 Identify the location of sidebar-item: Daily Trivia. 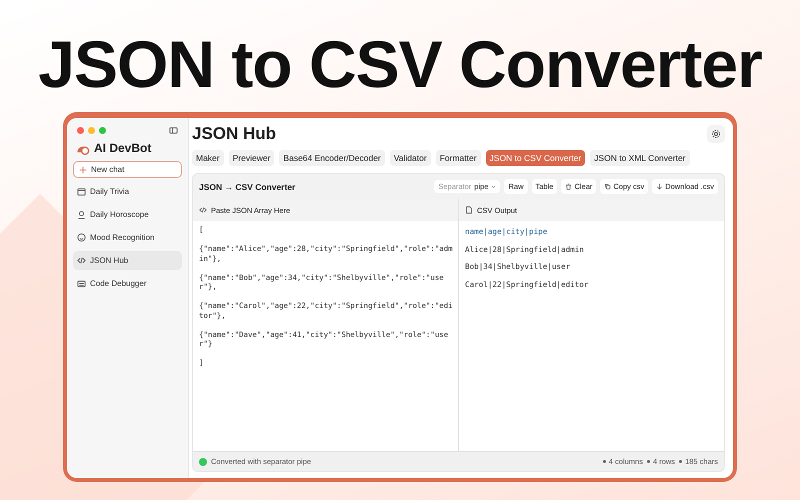
(127, 191).